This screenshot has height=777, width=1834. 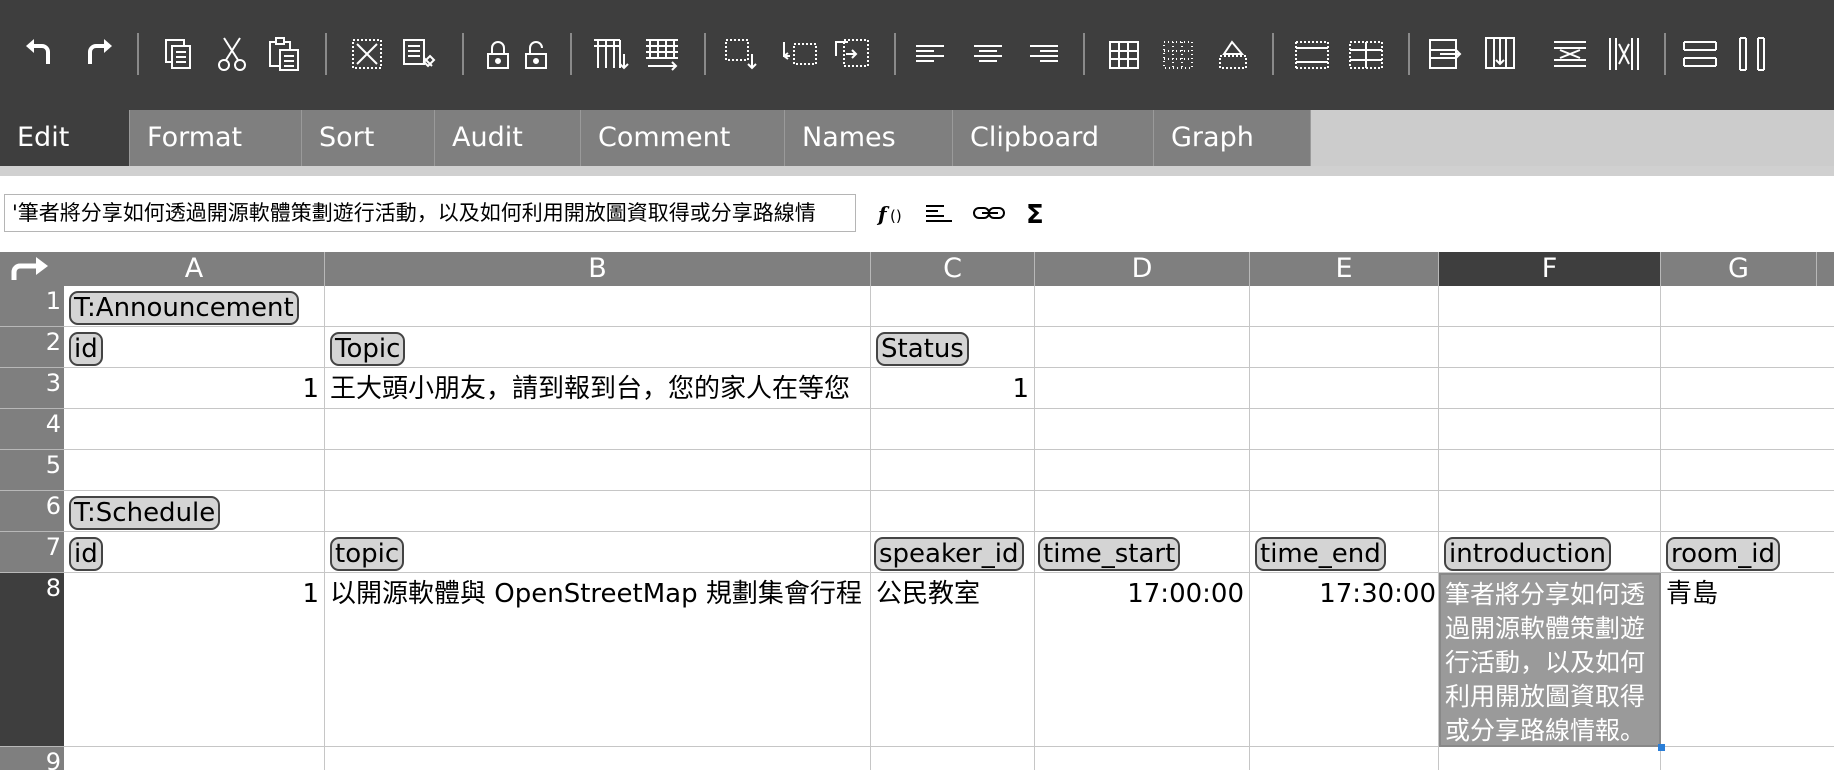 What do you see at coordinates (598, 347) in the screenshot?
I see `cell-b2: Topic` at bounding box center [598, 347].